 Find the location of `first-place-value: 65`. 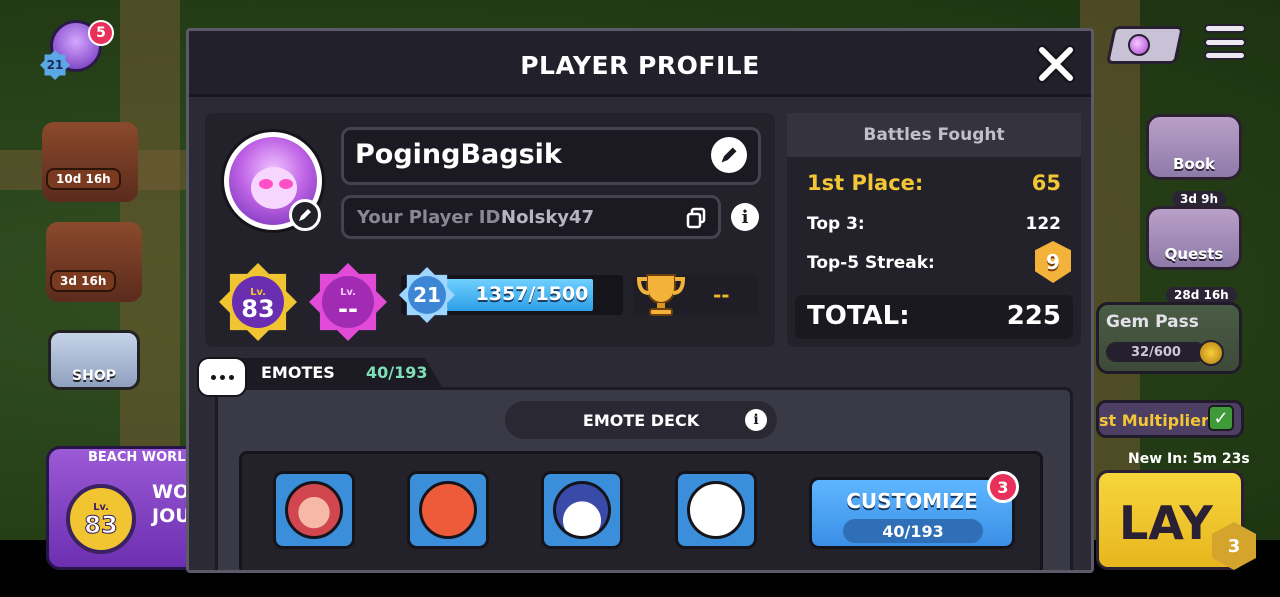

first-place-value: 65 is located at coordinates (1046, 183).